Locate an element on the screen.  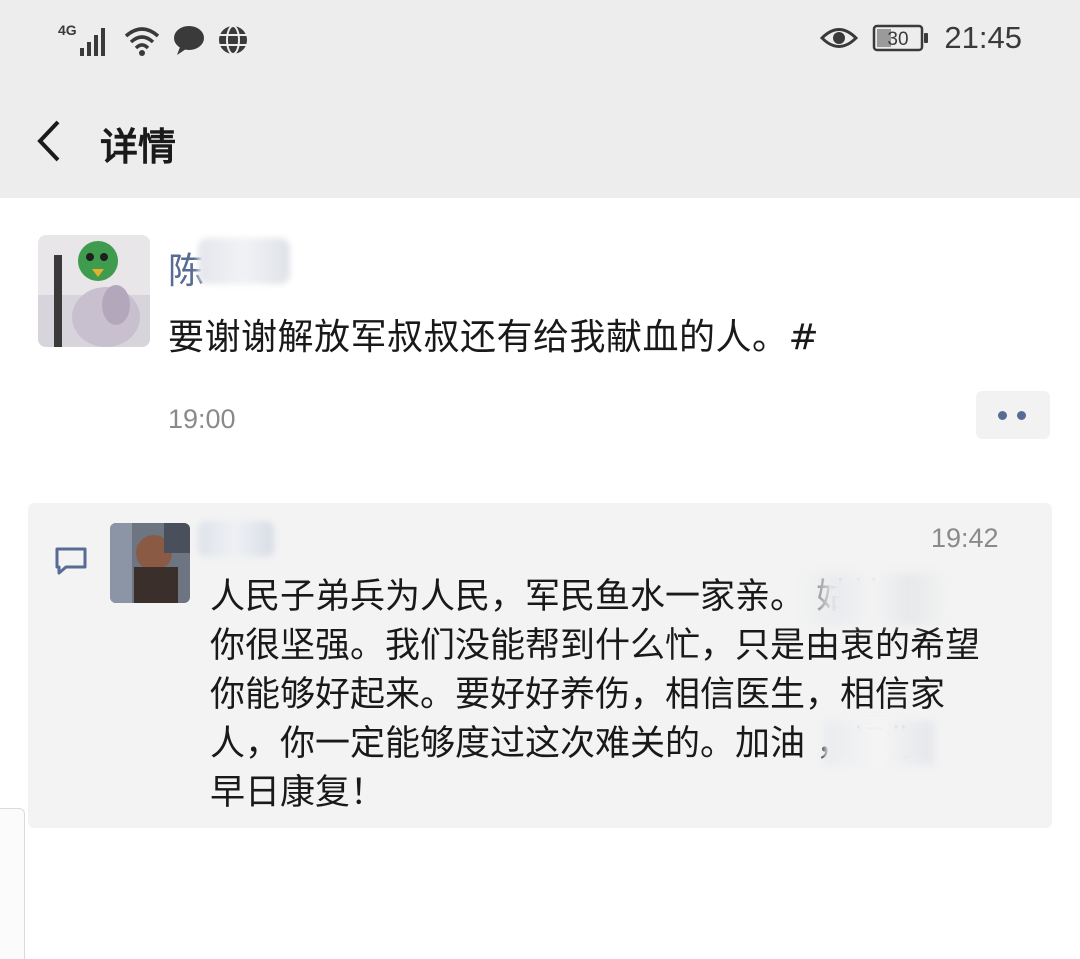
status-right: 30 21:45 is located at coordinates (921, 38).